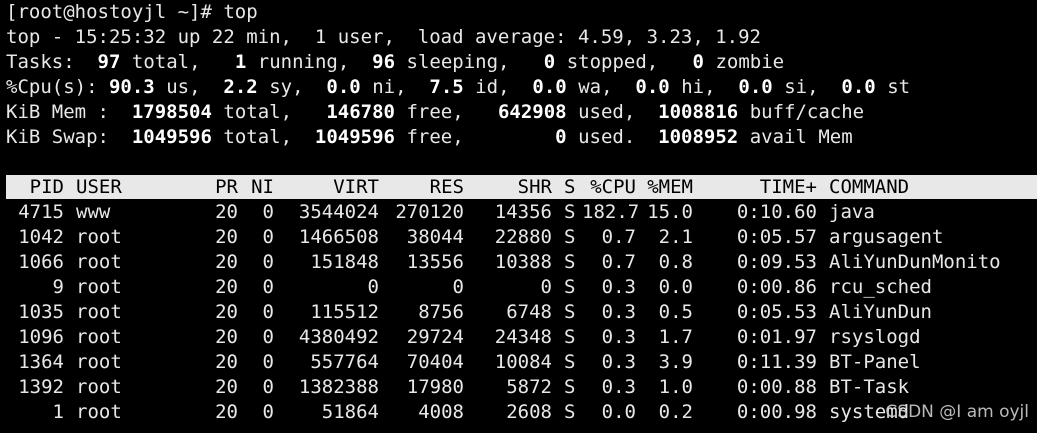 The image size is (1037, 433). What do you see at coordinates (469, 287) in the screenshot?
I see `table-row: 9 root 20 0 0 0 0 S 0.3 0.0 0:00.86 rcu_sched` at bounding box center [469, 287].